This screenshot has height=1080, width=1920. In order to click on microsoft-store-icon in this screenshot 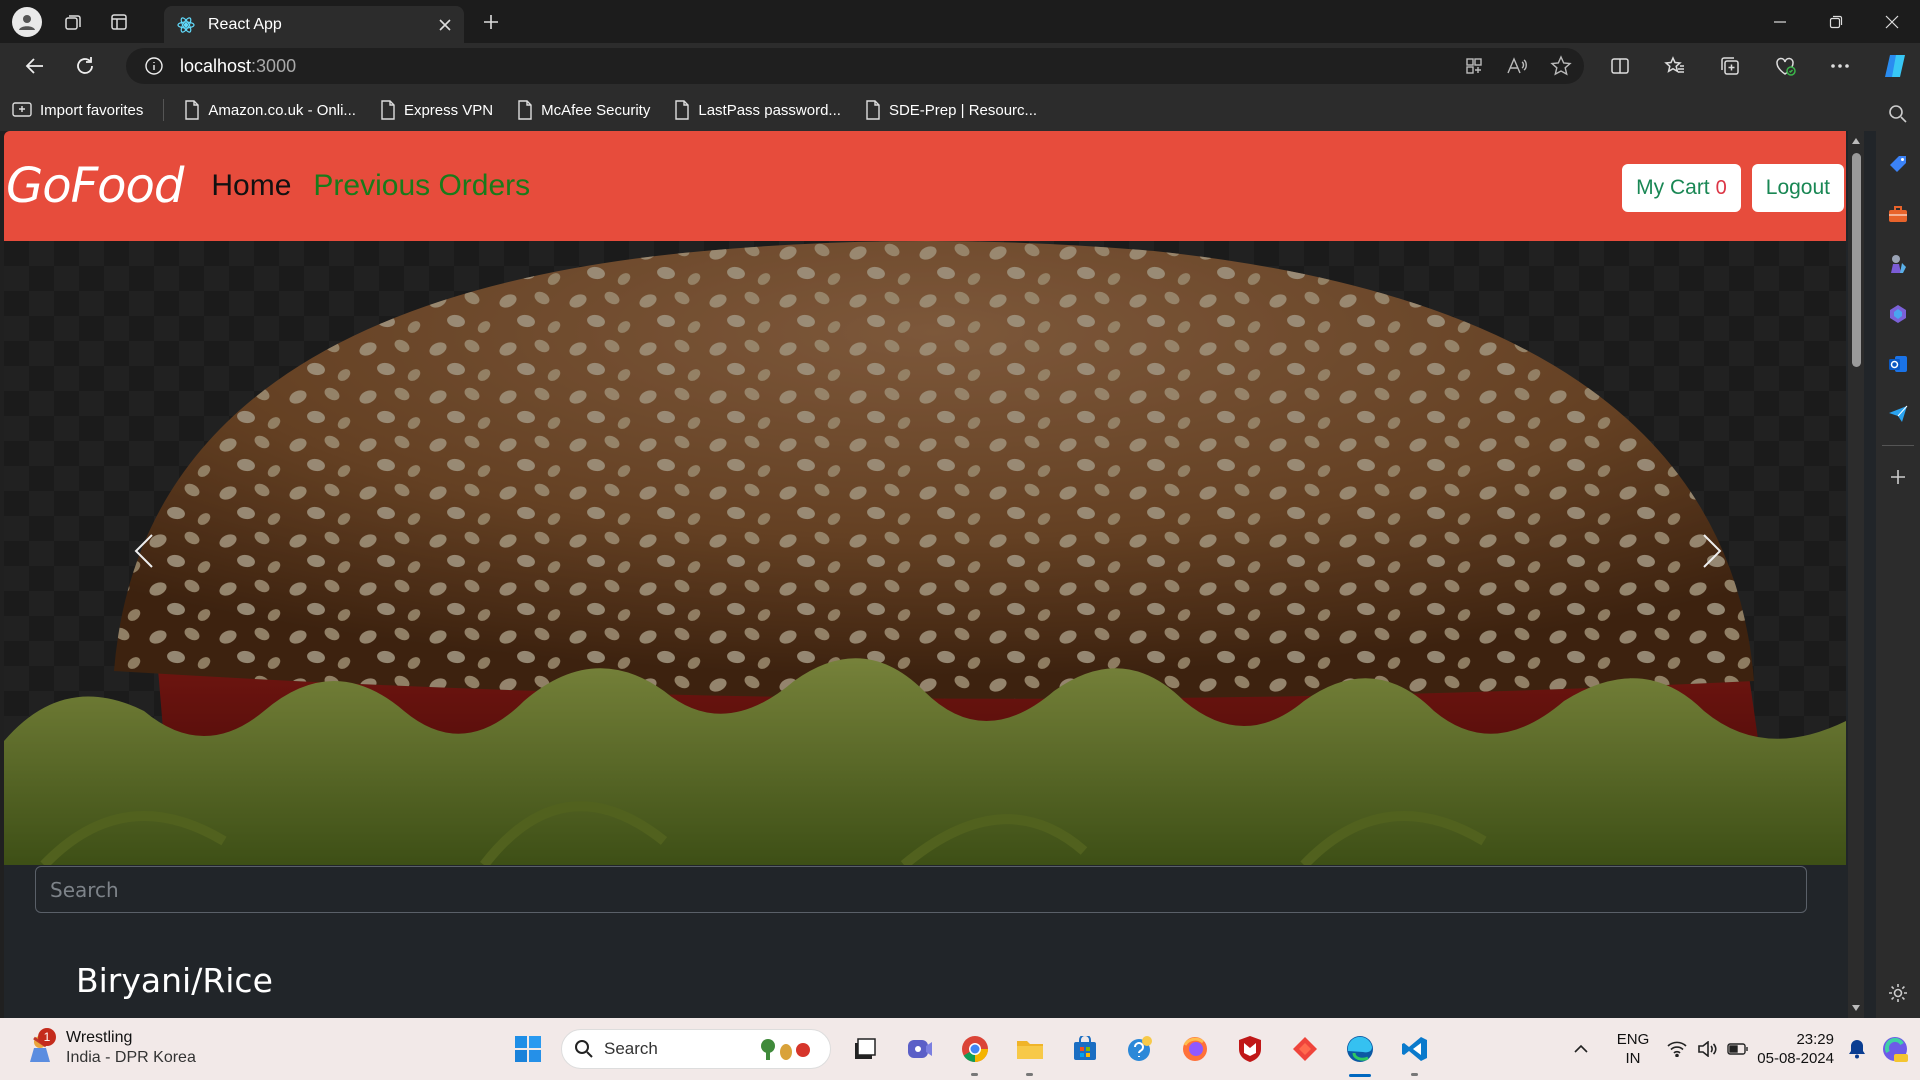, I will do `click(1084, 1049)`.